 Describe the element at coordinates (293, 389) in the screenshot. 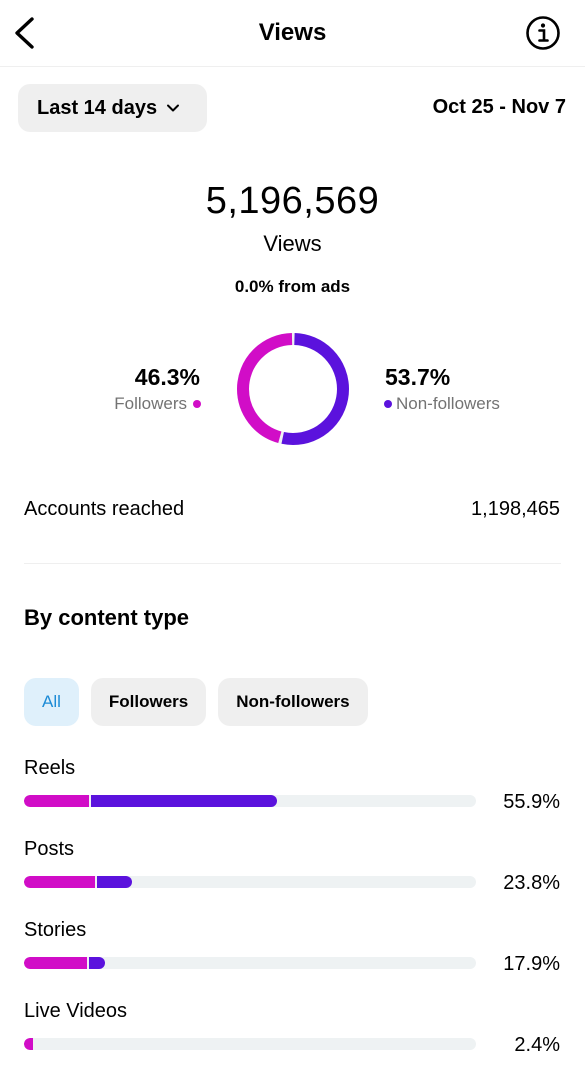

I see `audience-donut-chart` at that location.